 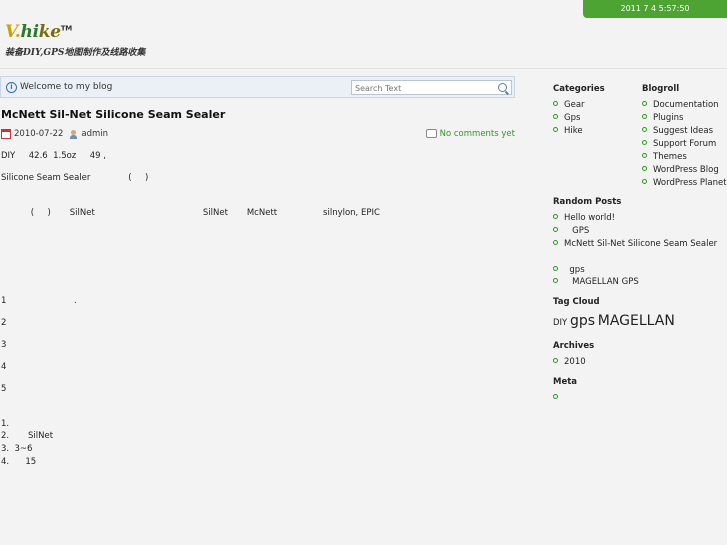 I want to click on meta-item, so click(x=558, y=398).